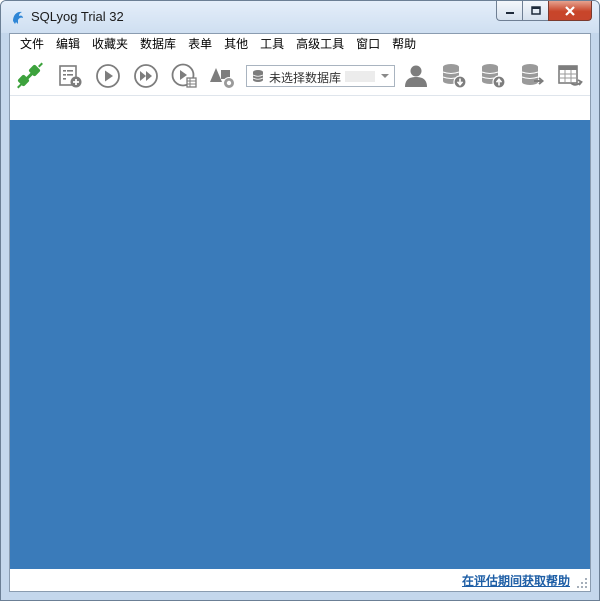 This screenshot has height=601, width=600. I want to click on close-button, so click(570, 11).